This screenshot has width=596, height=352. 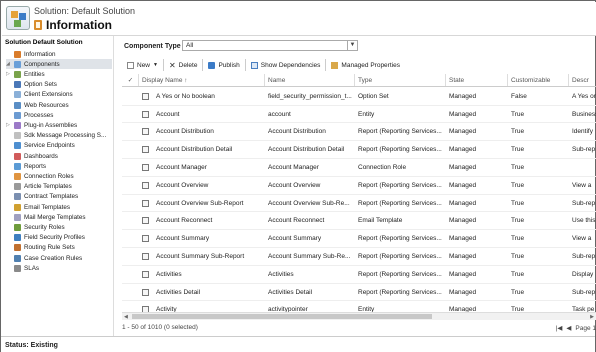 I want to click on sidebar-item: Security Roles, so click(x=59, y=227).